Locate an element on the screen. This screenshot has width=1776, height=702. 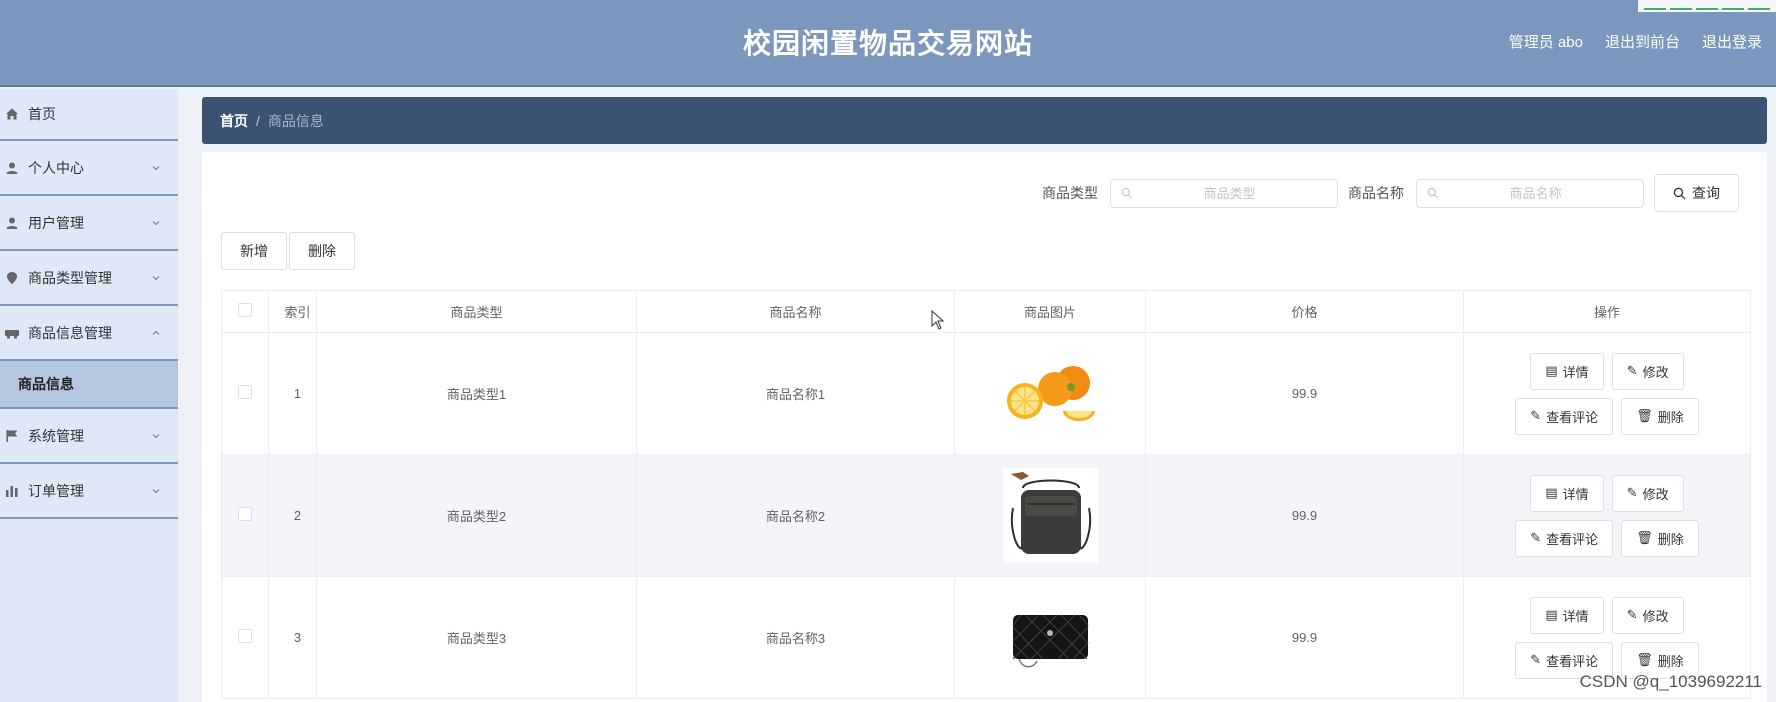
sidebar-item-label: 商品信息管理 is located at coordinates (70, 332).